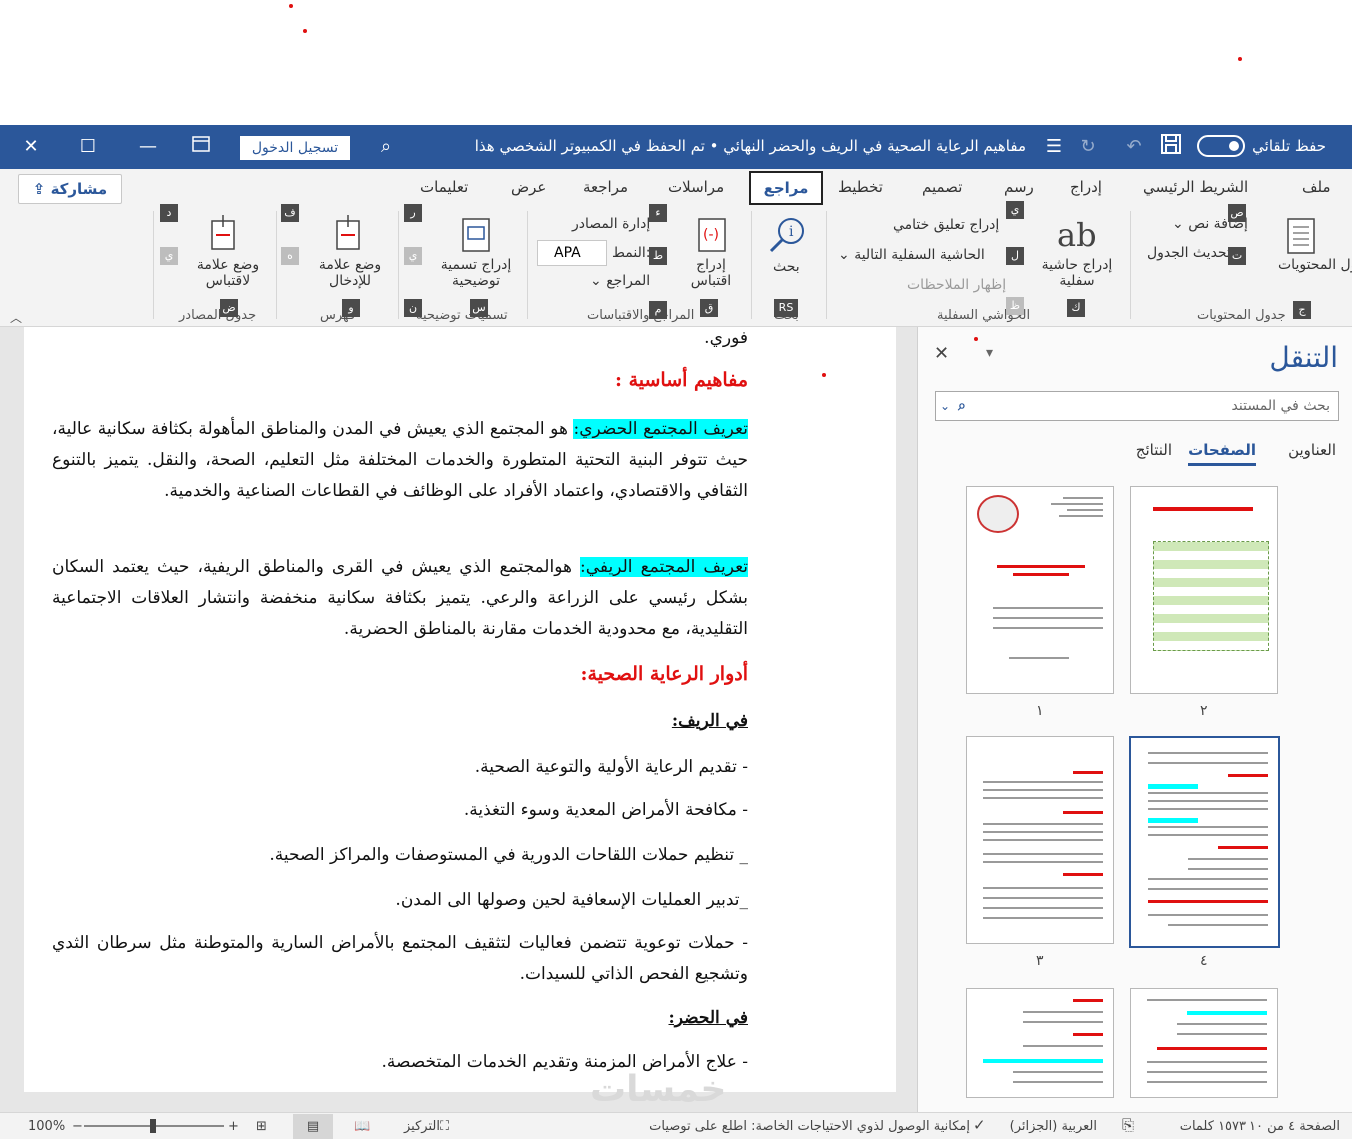  I want to click on nav-tab-pages: الصفحات, so click(1222, 453).